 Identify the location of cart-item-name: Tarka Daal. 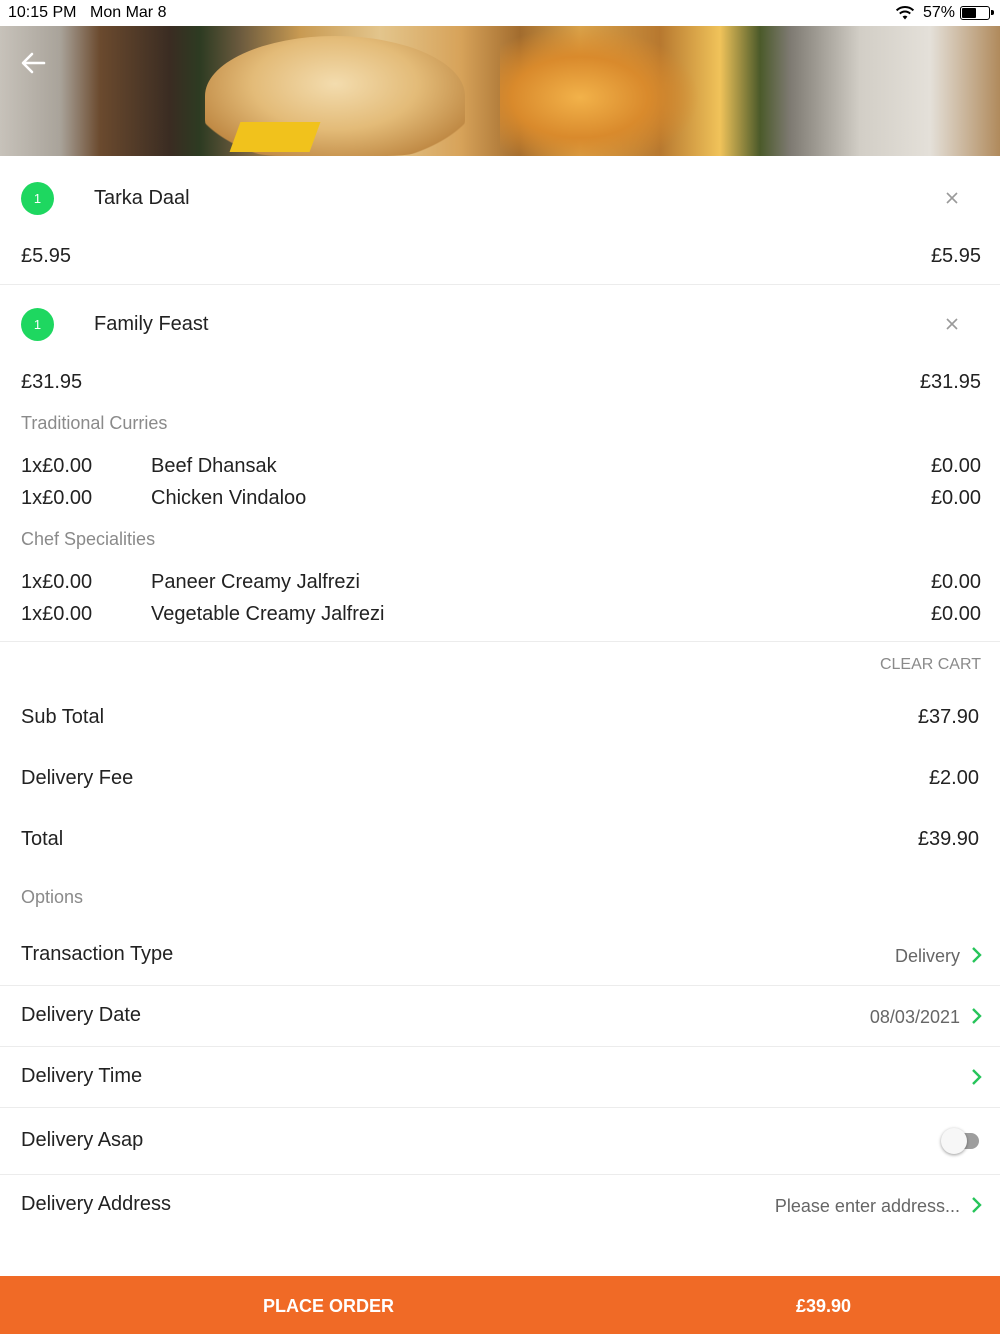
(142, 198).